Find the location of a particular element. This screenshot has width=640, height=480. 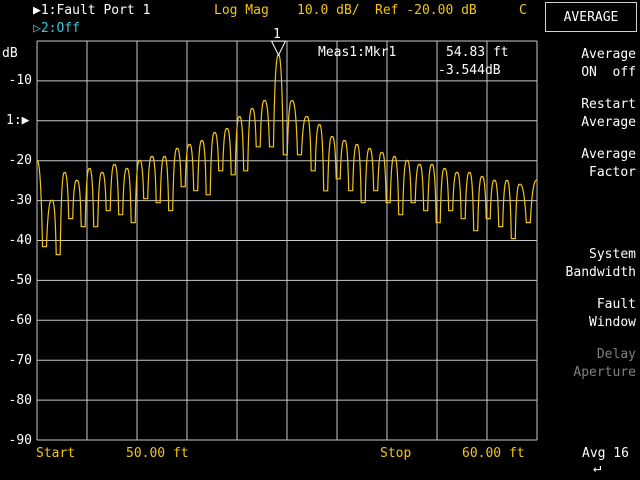

softkey-label: Delay is located at coordinates (616, 354).